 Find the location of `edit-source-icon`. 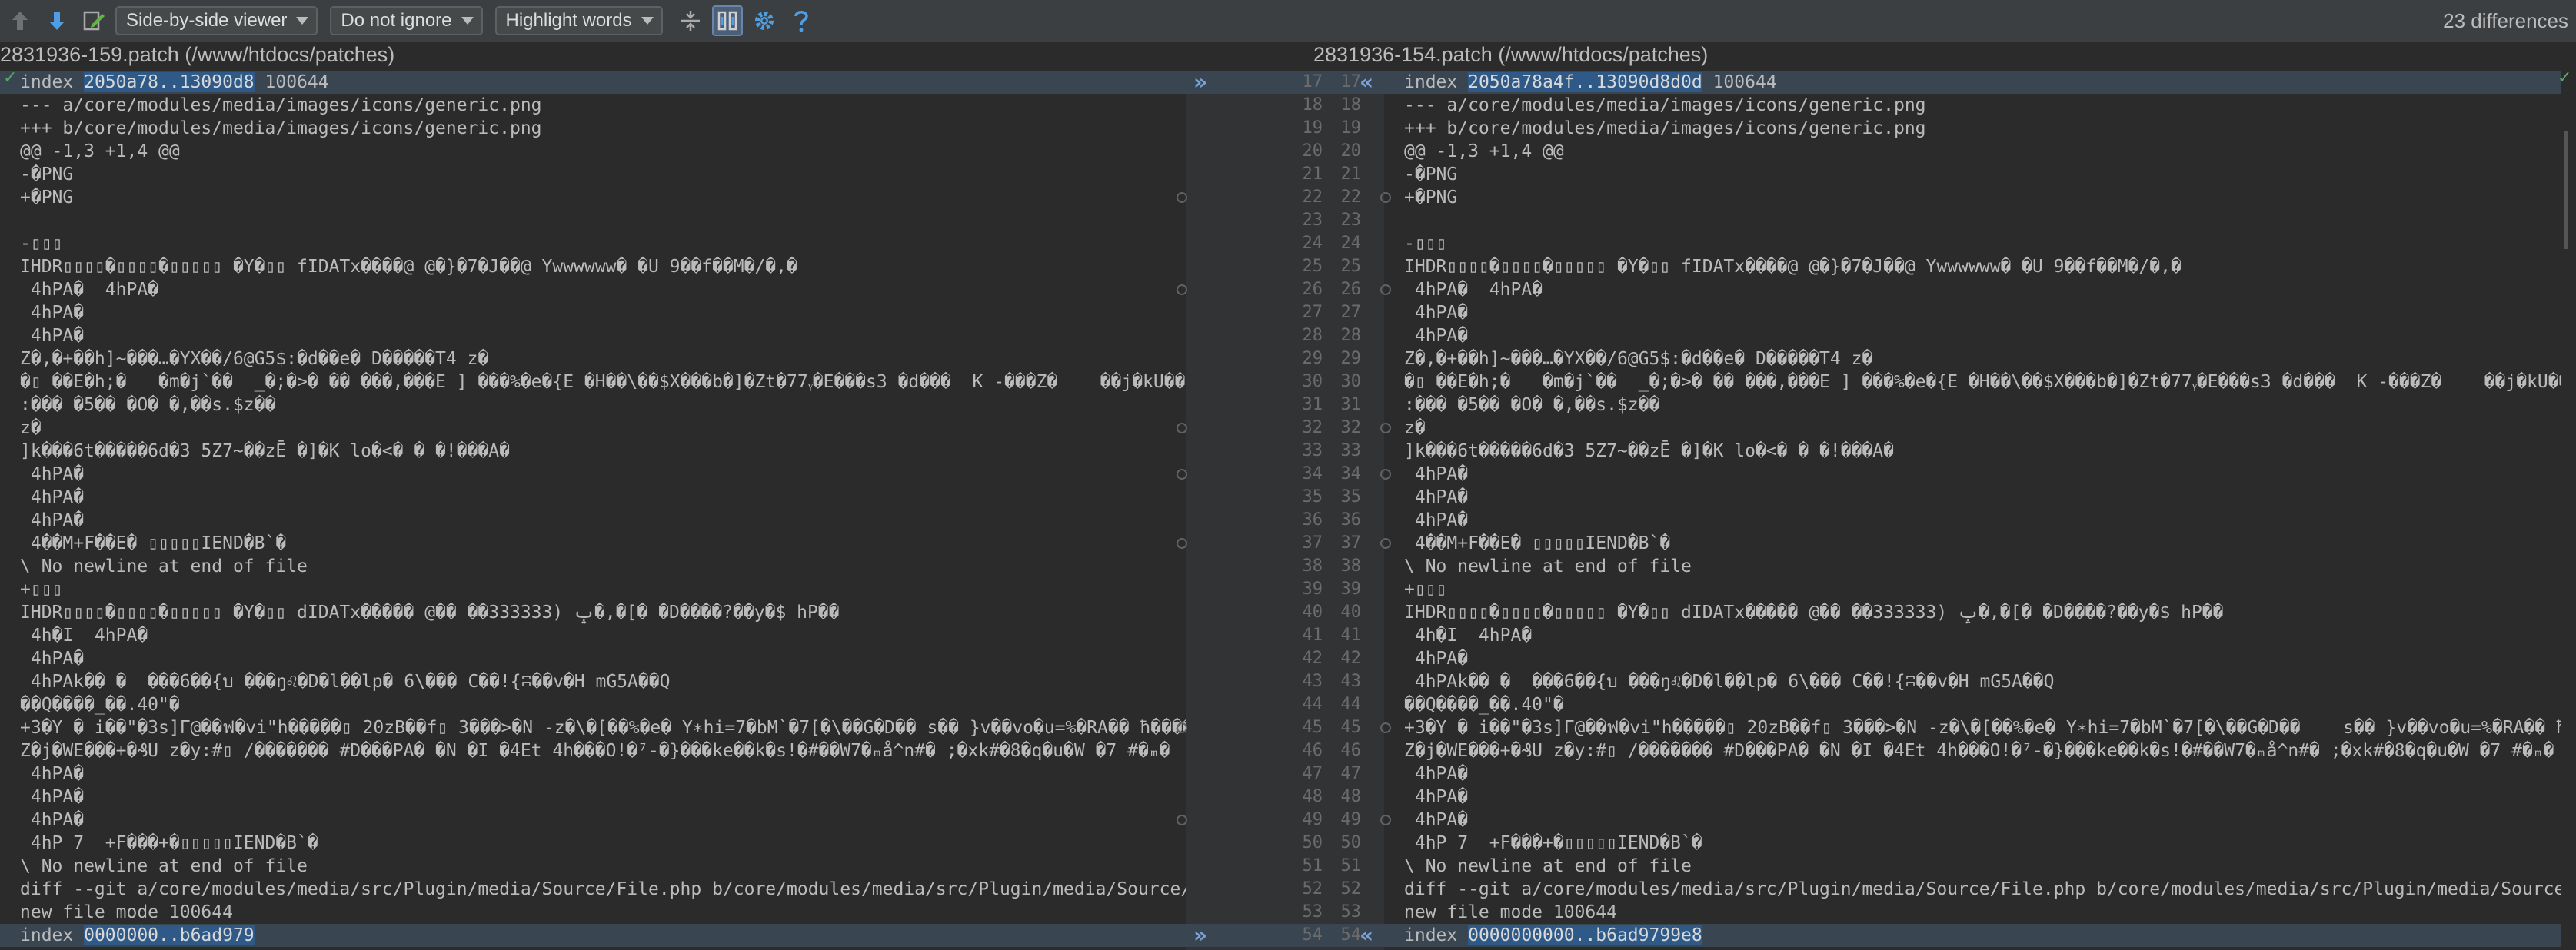

edit-source-icon is located at coordinates (93, 21).